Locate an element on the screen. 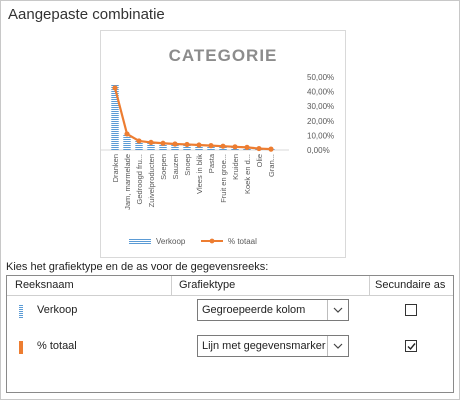 The image size is (460, 400). secondary-axis-checkbox-verkoop is located at coordinates (411, 310).